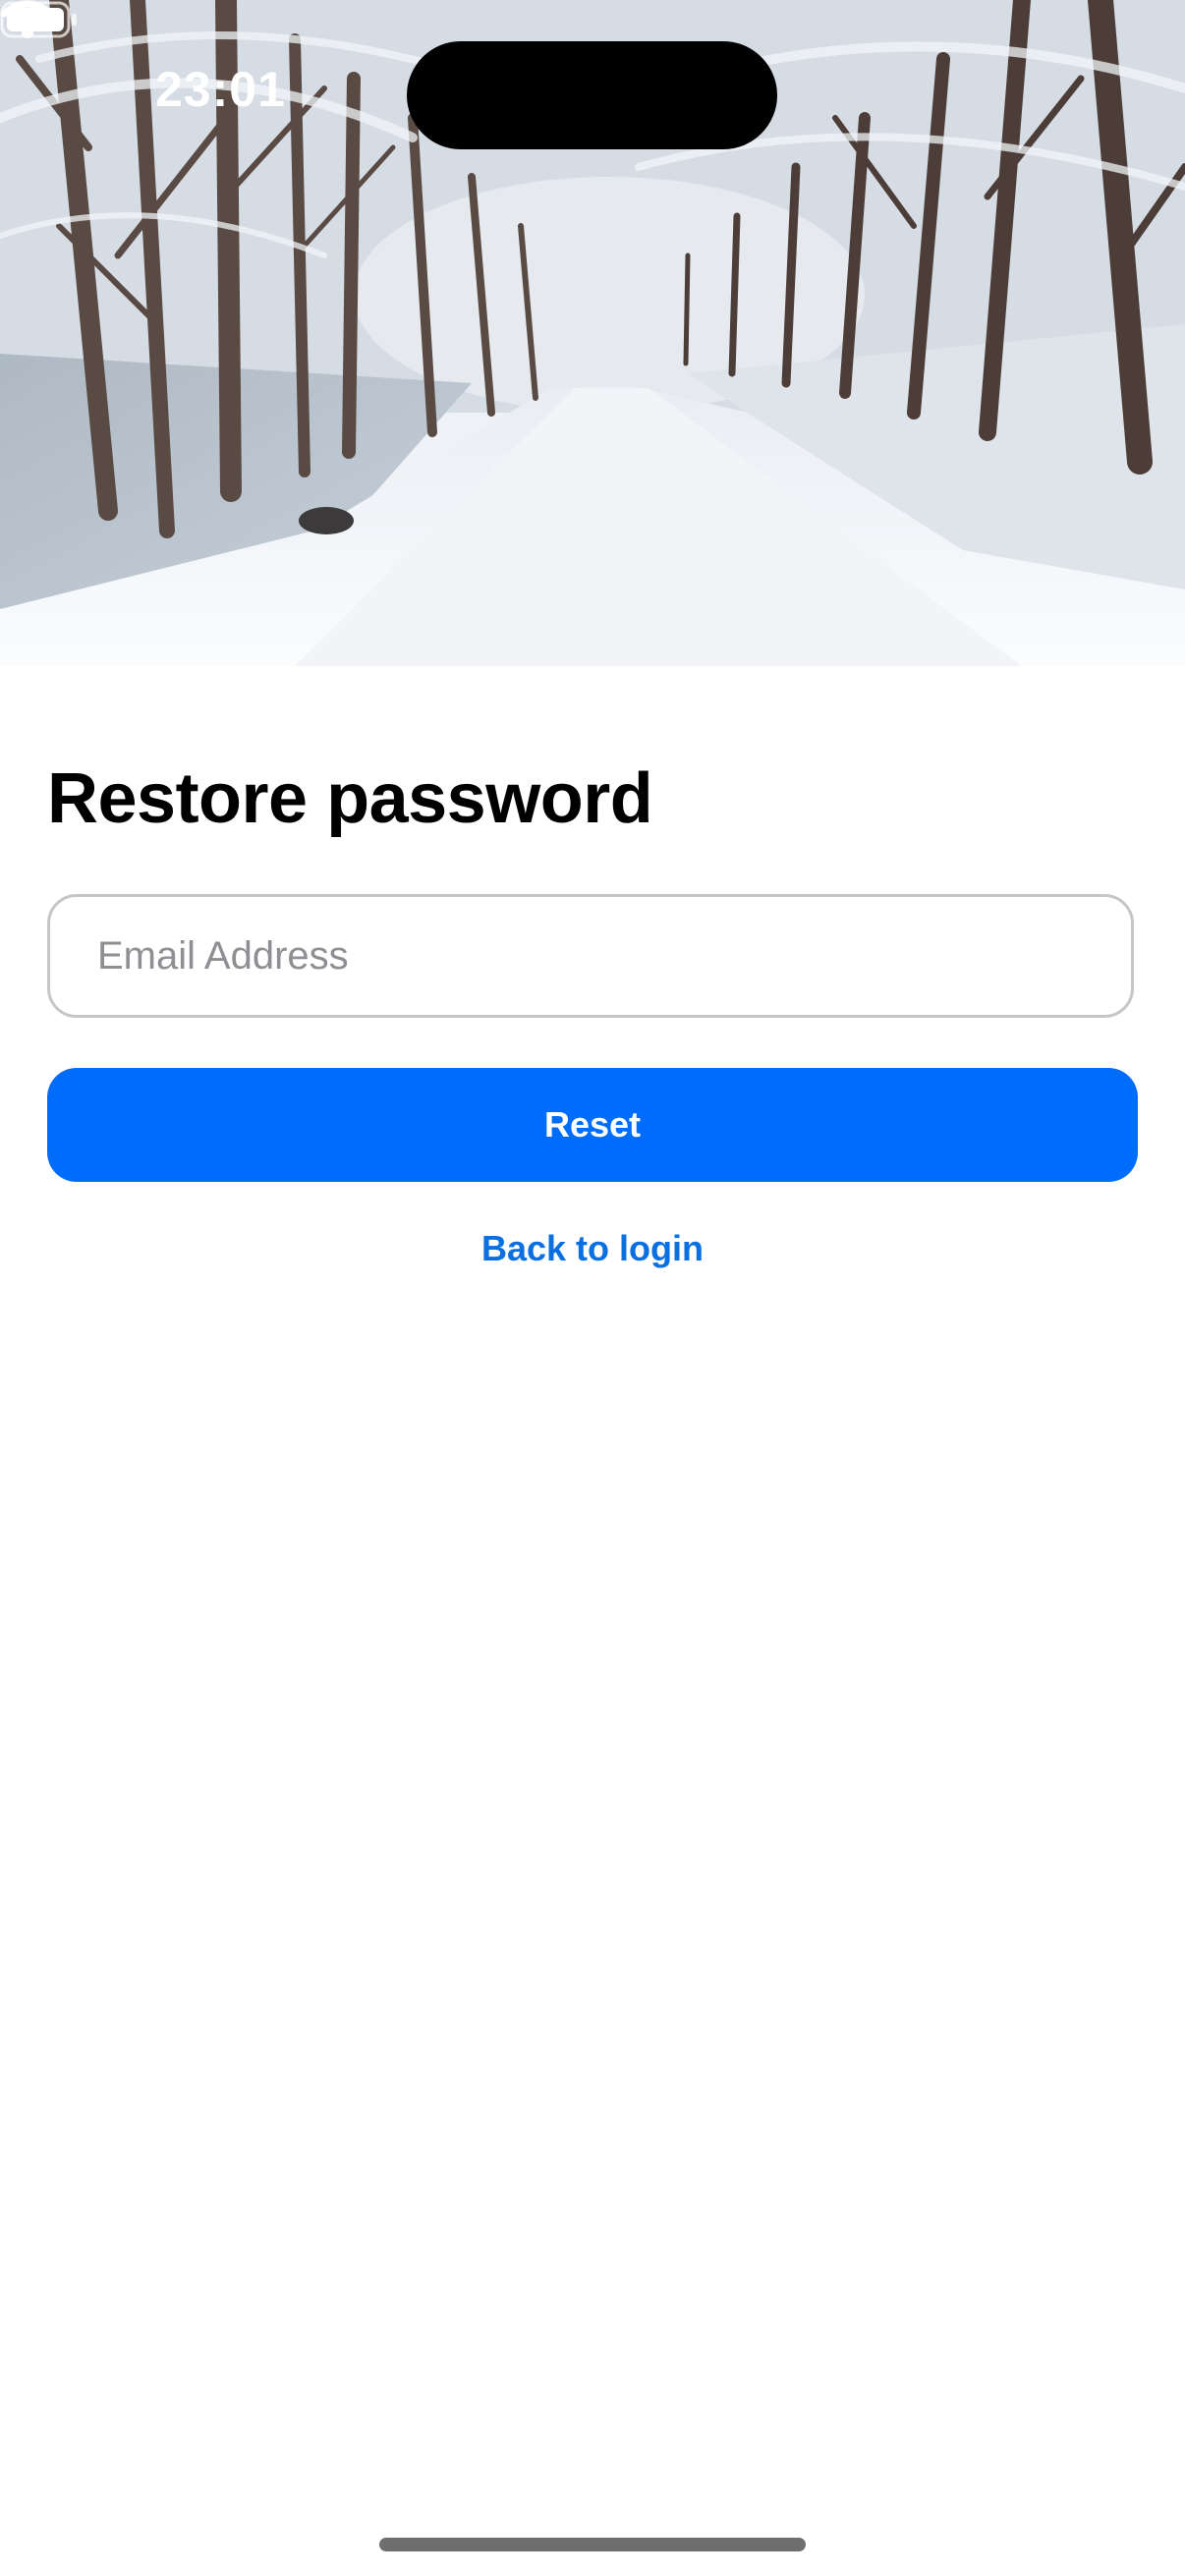  What do you see at coordinates (592, 95) in the screenshot?
I see `dynamic-island` at bounding box center [592, 95].